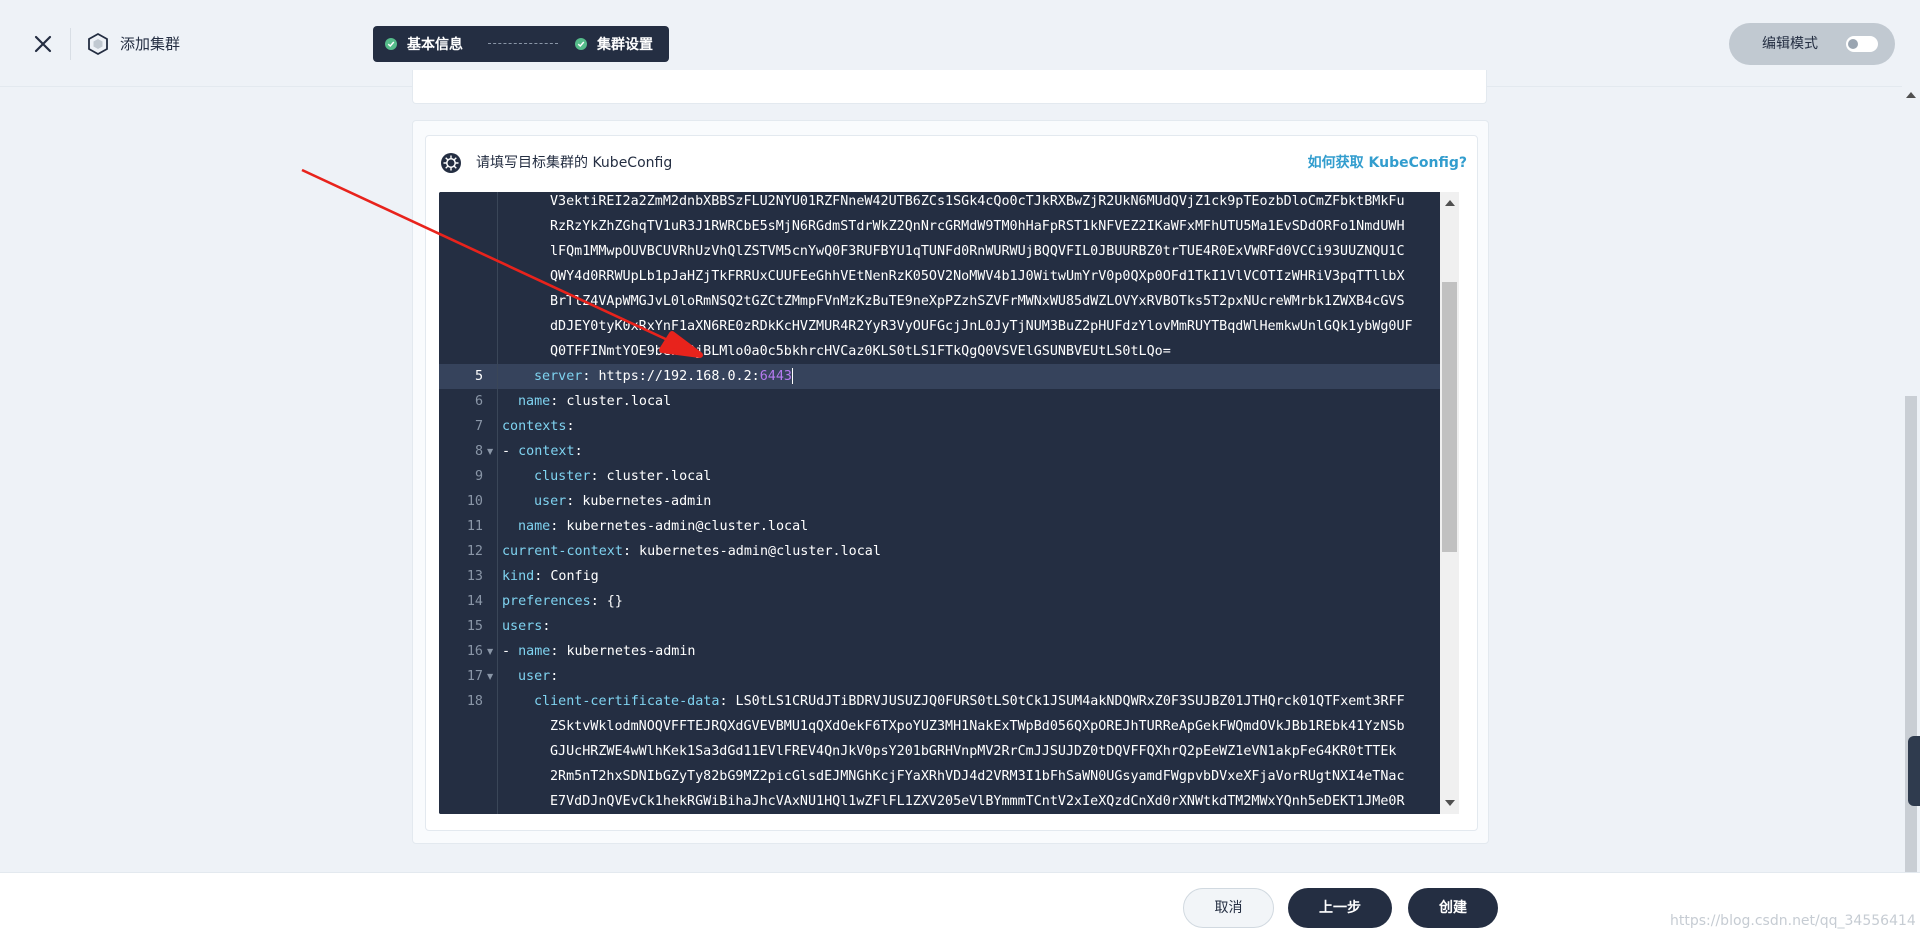  Describe the element at coordinates (949, 87) in the screenshot. I see `previous-section-card` at that location.